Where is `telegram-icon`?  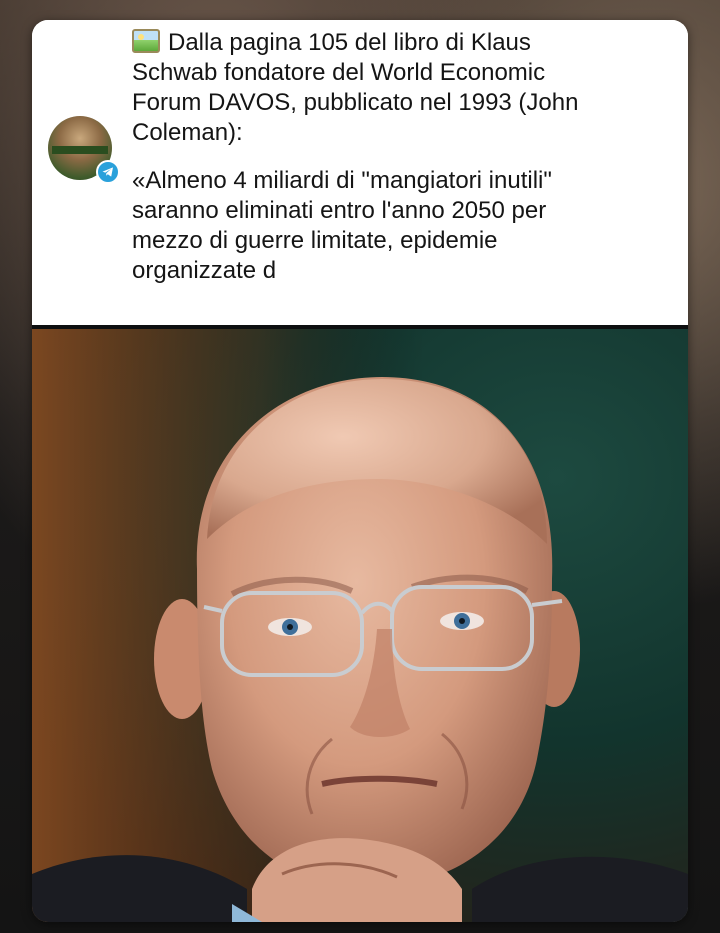
telegram-icon is located at coordinates (108, 172).